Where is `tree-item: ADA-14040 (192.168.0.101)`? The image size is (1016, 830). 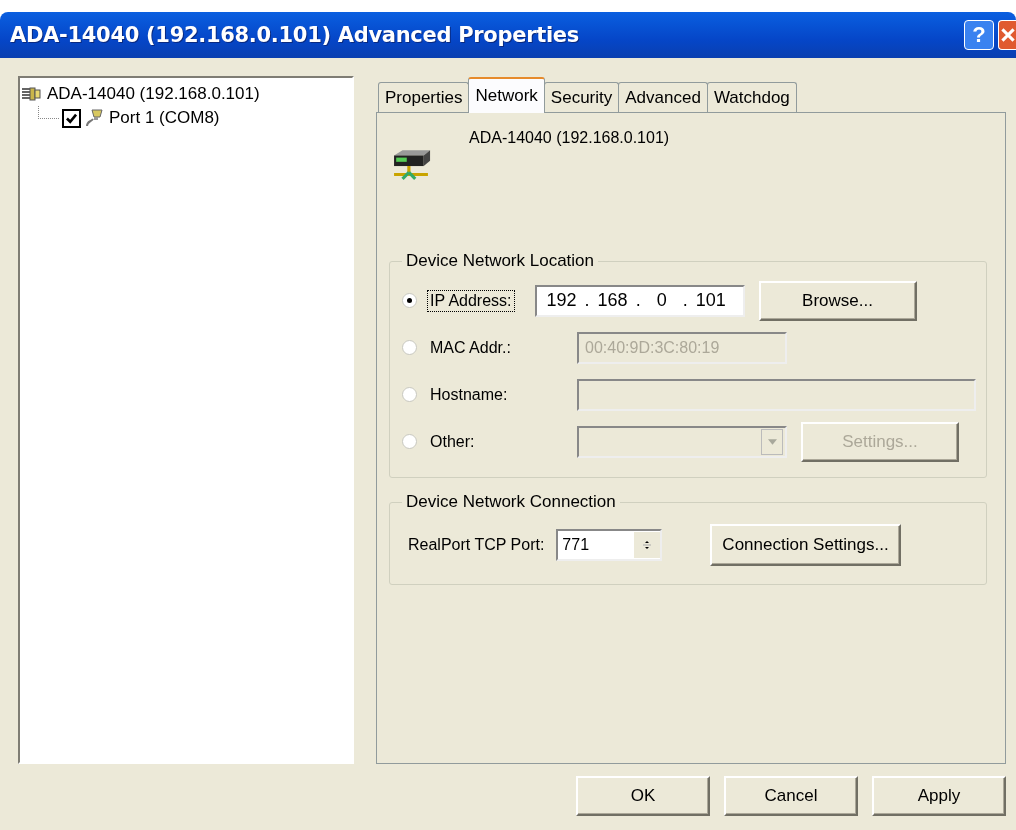
tree-item: ADA-14040 (192.168.0.101) is located at coordinates (153, 94).